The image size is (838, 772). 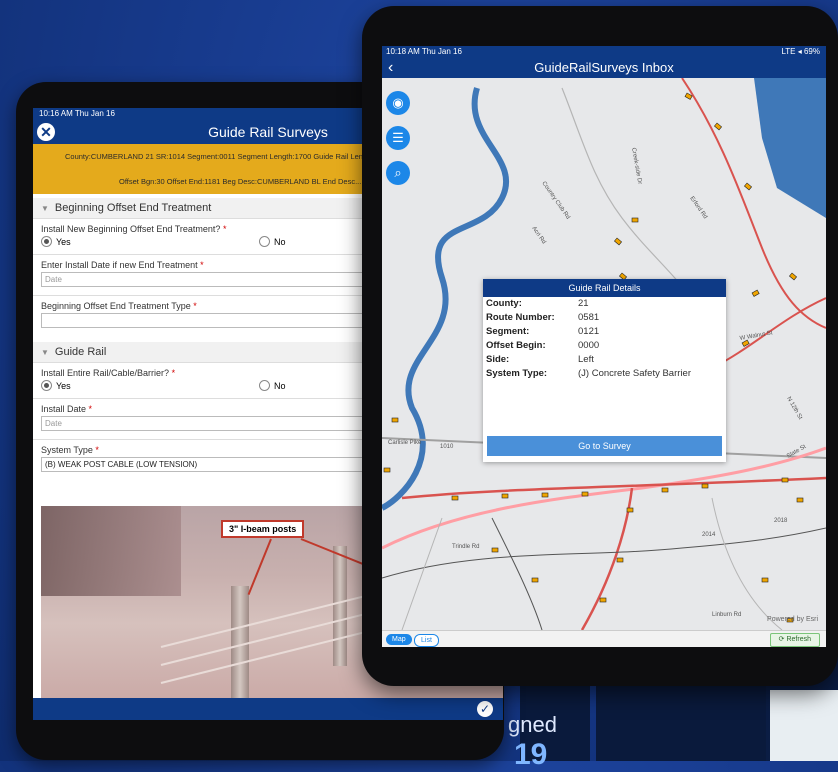 I want to click on bottom-toolbar: Map List ⟳ Refresh, so click(x=604, y=638).